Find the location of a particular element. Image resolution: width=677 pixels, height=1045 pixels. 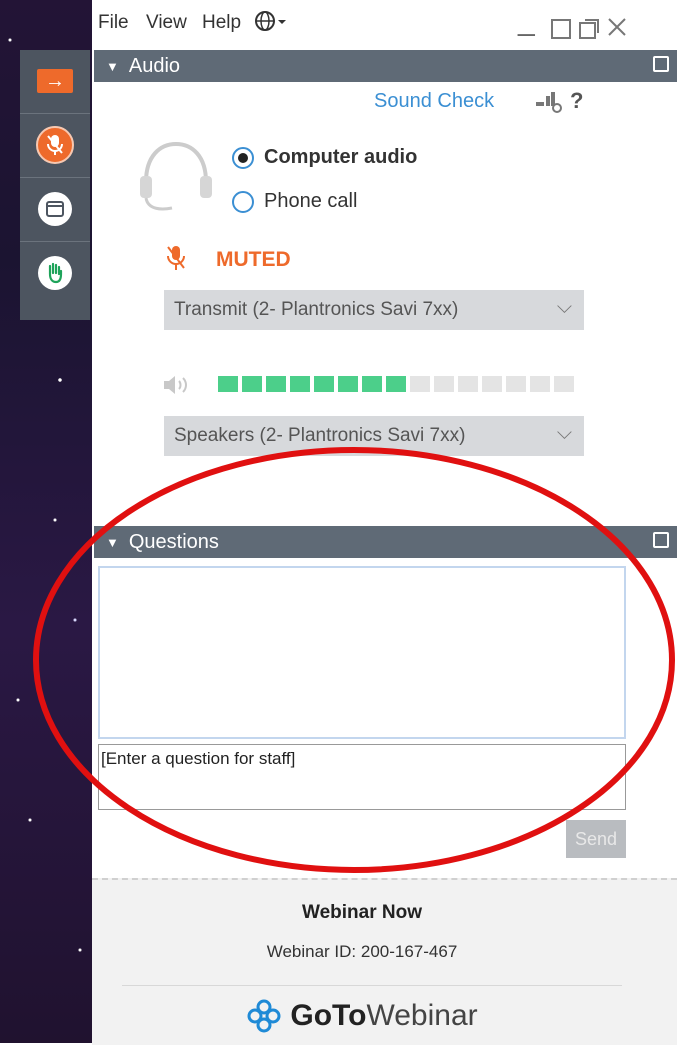

menu-file: File is located at coordinates (113, 23).